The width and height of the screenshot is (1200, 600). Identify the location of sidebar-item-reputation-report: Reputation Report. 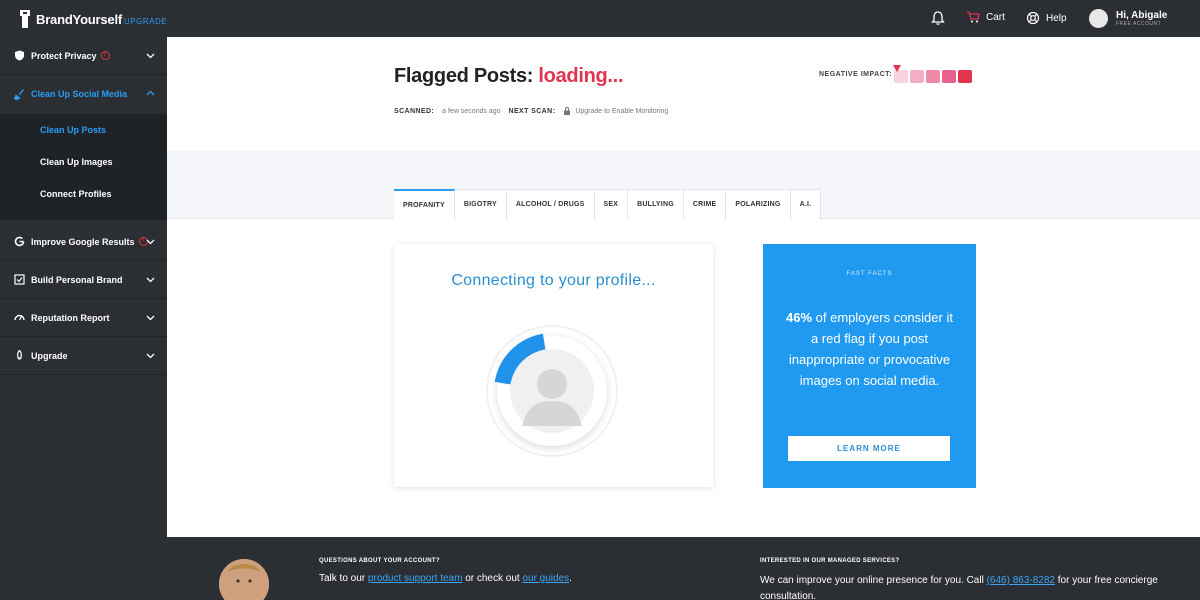
(83, 318).